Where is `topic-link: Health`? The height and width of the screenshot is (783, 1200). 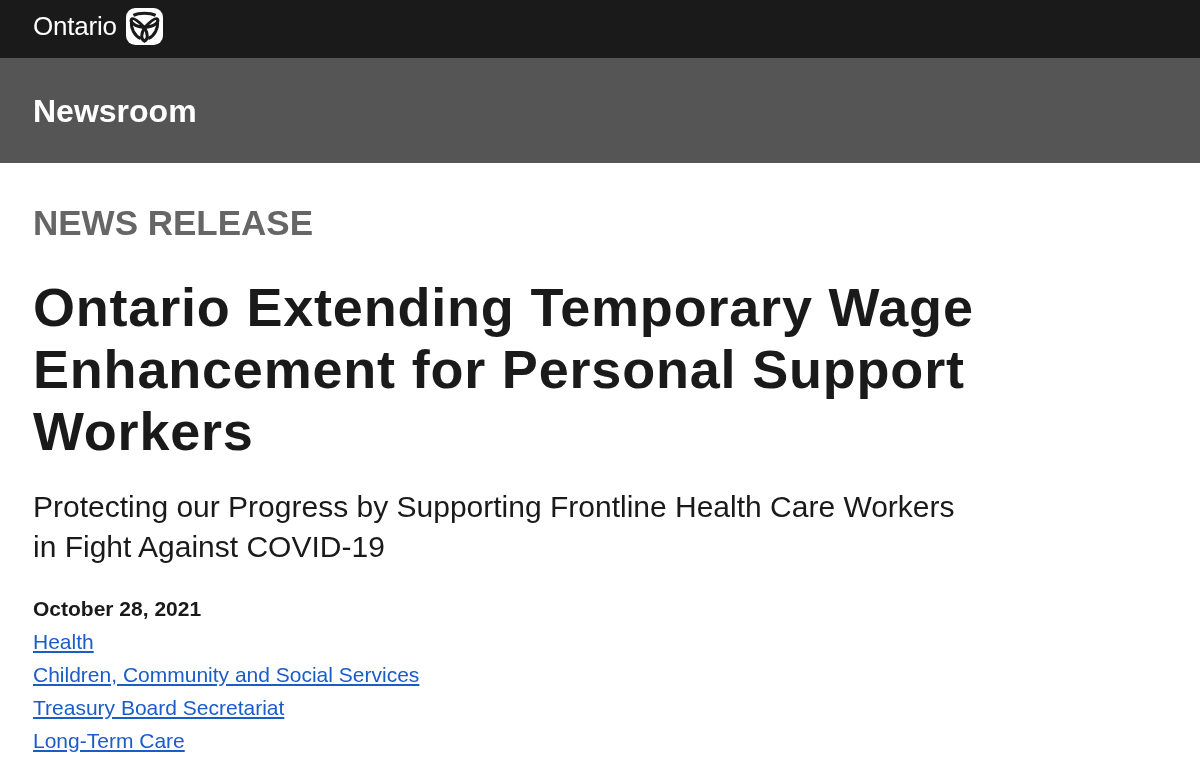
topic-link: Health is located at coordinates (63, 641).